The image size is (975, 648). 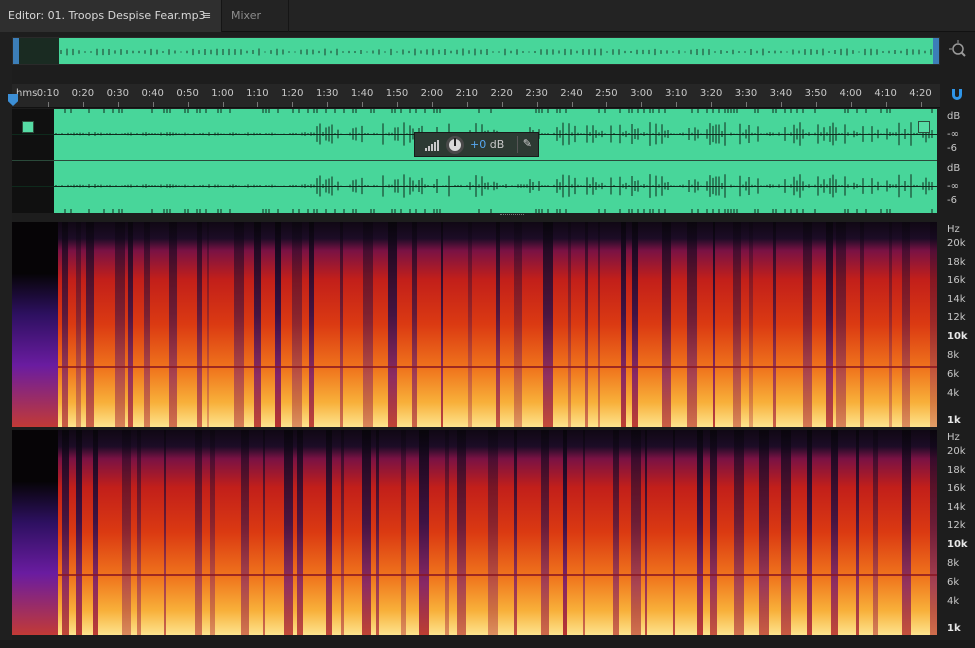 I want to click on db-neg6-ch1: -6, so click(x=952, y=148).